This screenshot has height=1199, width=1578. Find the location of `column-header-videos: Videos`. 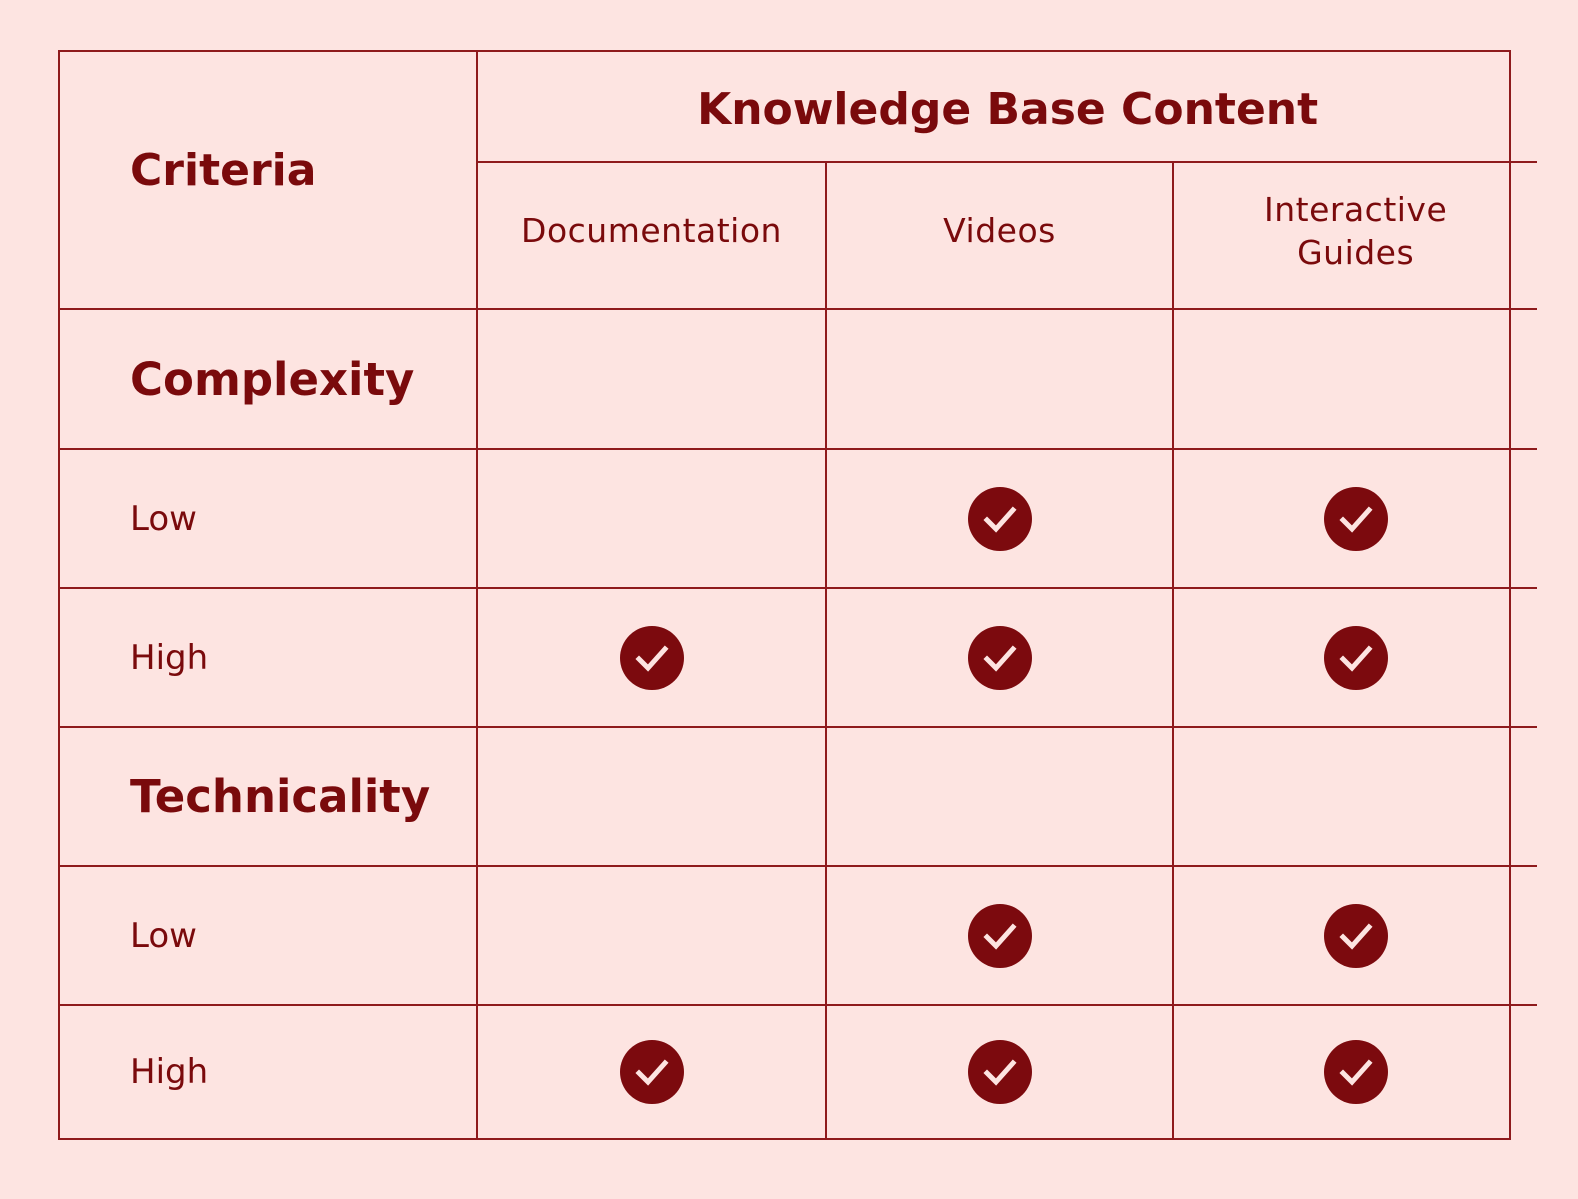

column-header-videos: Videos is located at coordinates (1000, 236).